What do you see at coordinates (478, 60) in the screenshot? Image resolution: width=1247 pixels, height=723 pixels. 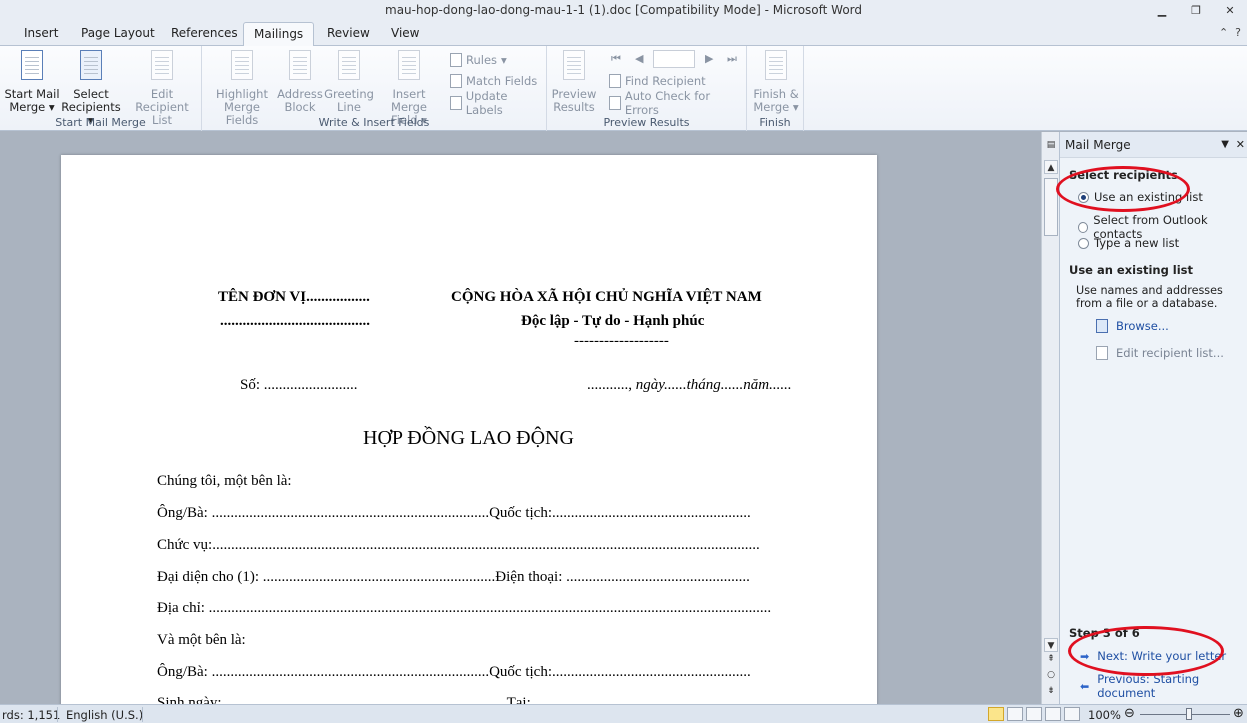 I see `rules-button: Rules ▾` at bounding box center [478, 60].